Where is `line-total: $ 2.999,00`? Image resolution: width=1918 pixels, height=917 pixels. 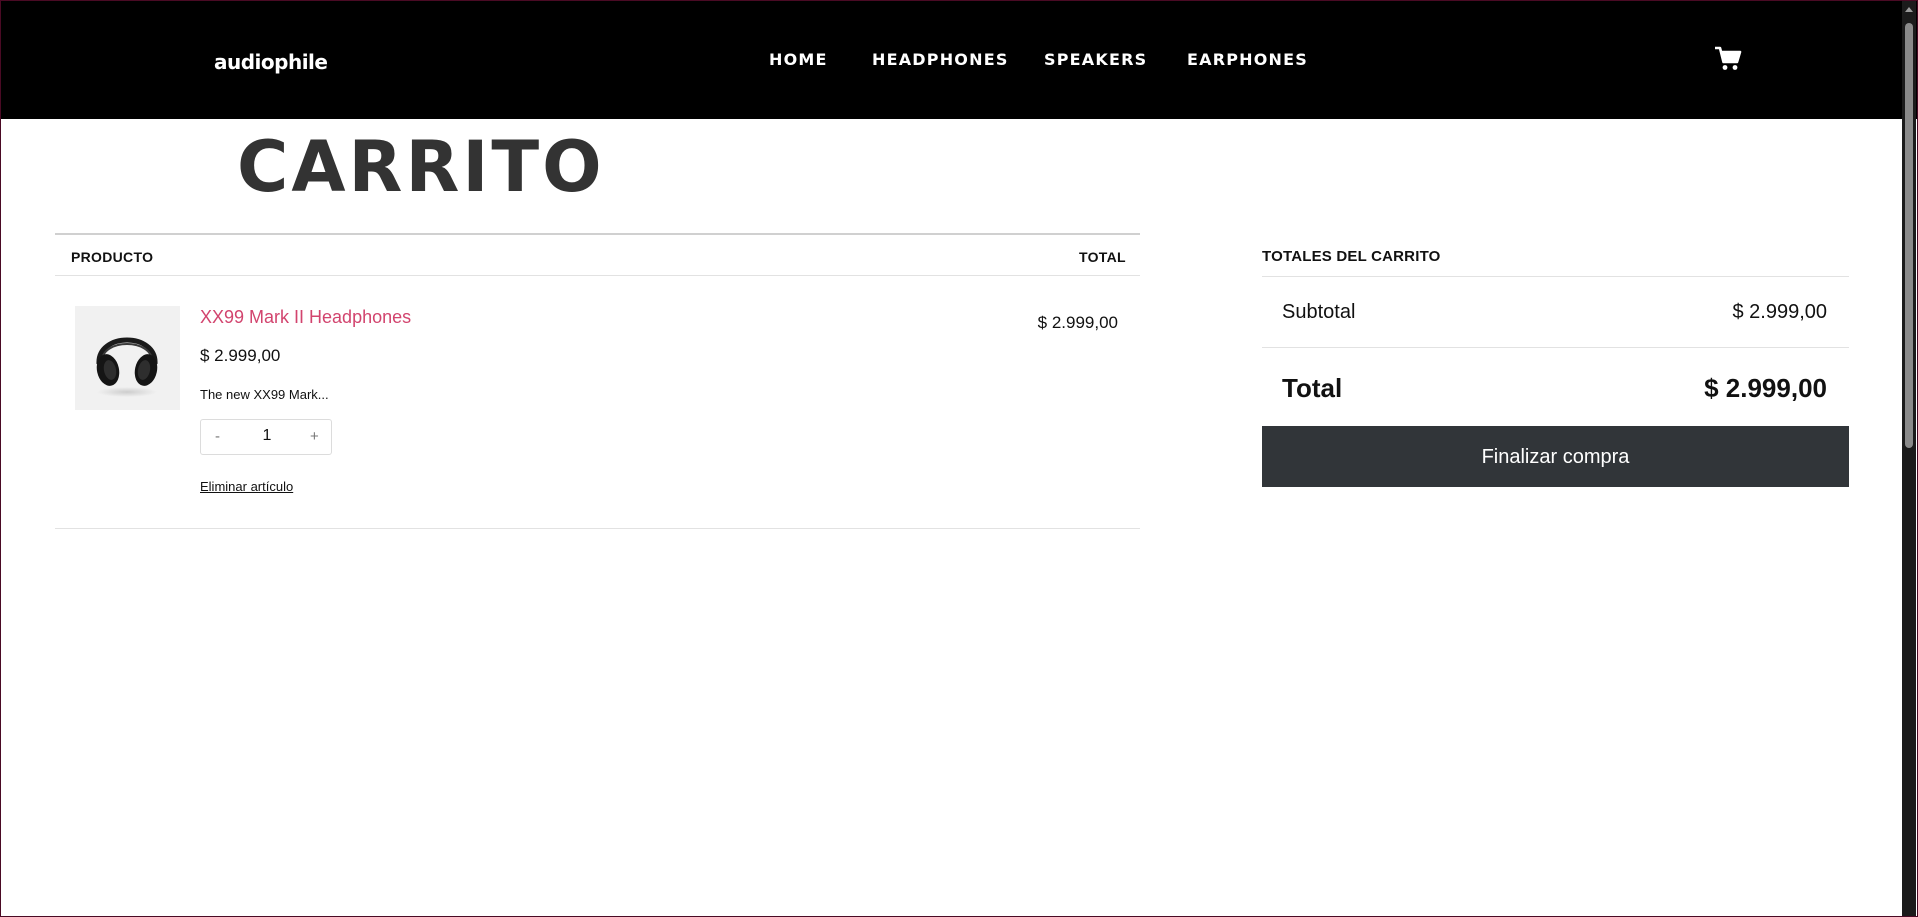 line-total: $ 2.999,00 is located at coordinates (1077, 322).